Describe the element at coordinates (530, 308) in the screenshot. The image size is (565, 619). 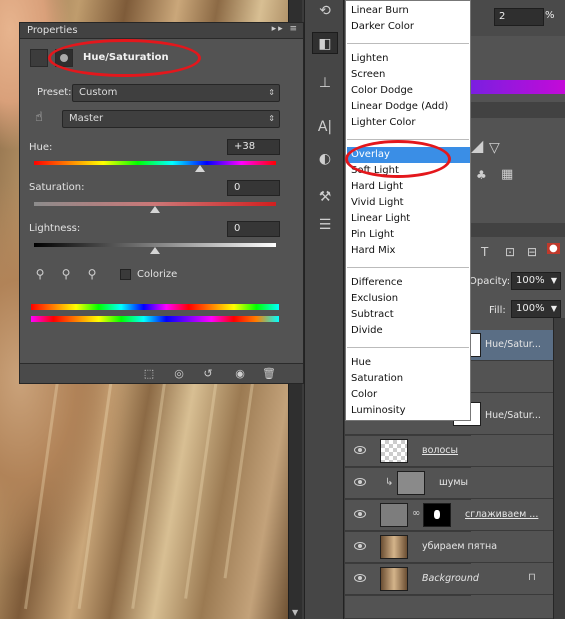
I see `layer-fill-value: 100%` at that location.